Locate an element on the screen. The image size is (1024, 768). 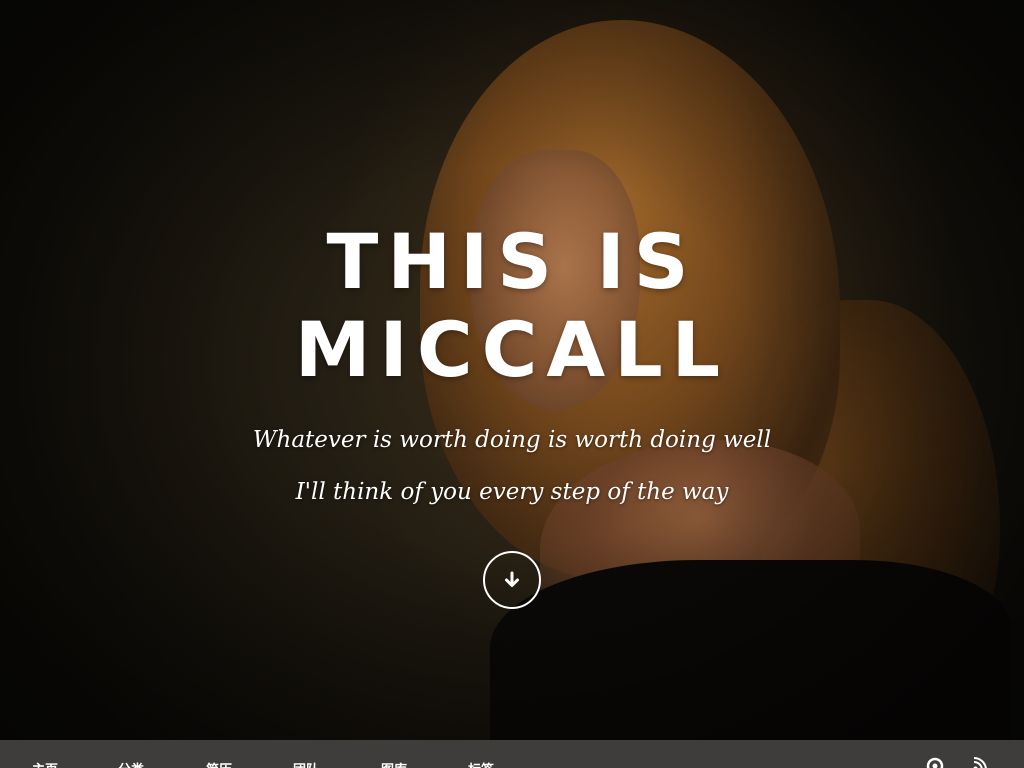
nav-item-categories: 分类 is located at coordinates (131, 763).